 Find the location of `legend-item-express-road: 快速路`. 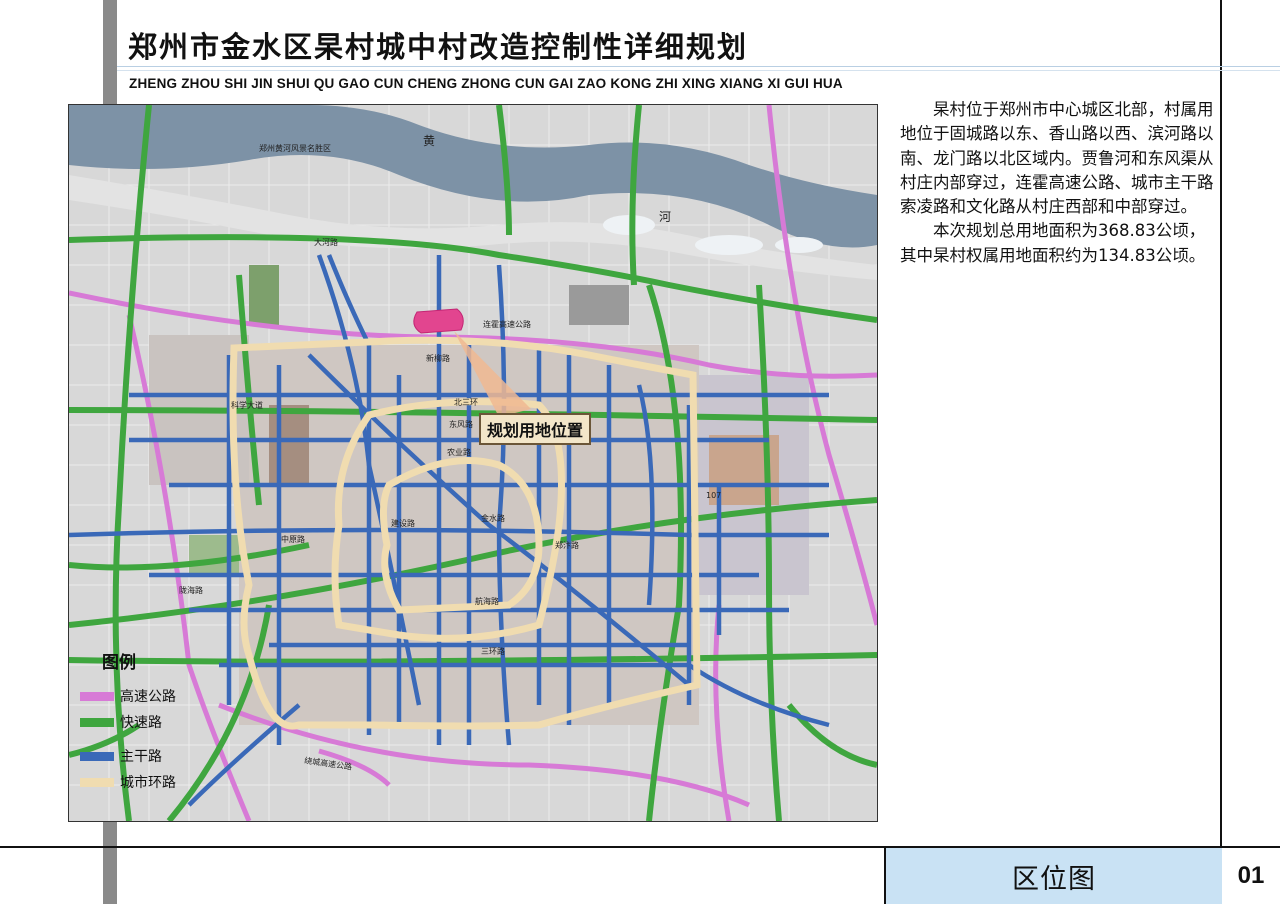

legend-item-express-road: 快速路 is located at coordinates (145, 722).